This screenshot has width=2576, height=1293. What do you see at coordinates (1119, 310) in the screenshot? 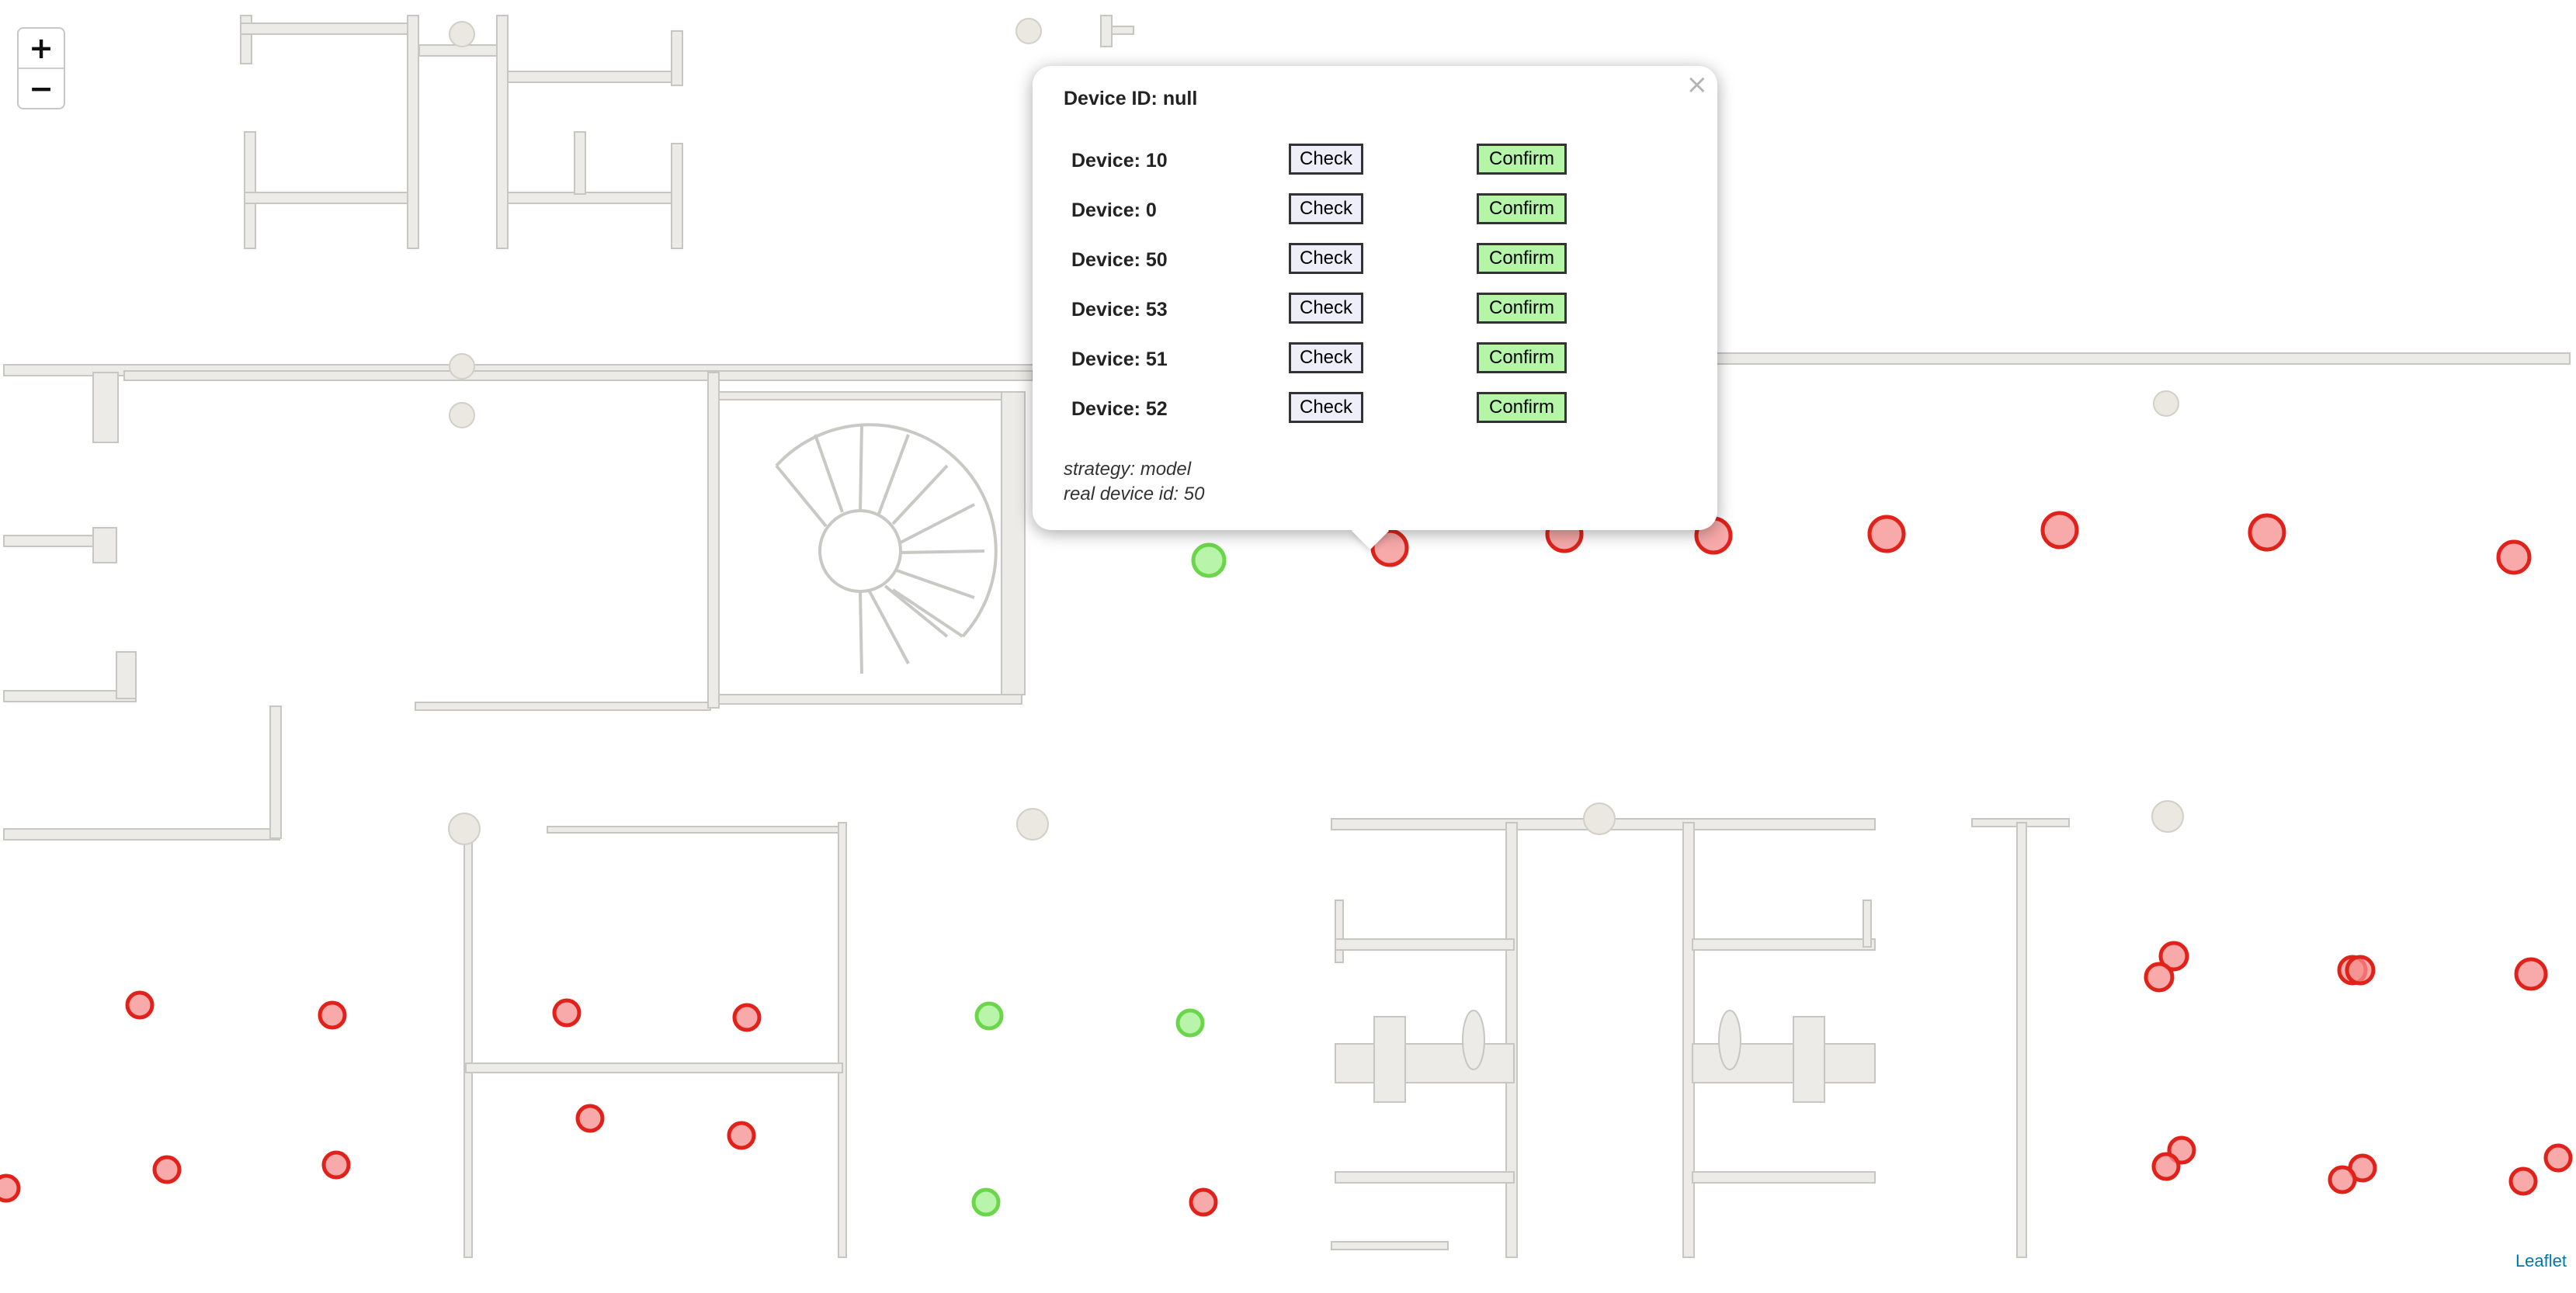
I see `device-label: Device: 53` at bounding box center [1119, 310].